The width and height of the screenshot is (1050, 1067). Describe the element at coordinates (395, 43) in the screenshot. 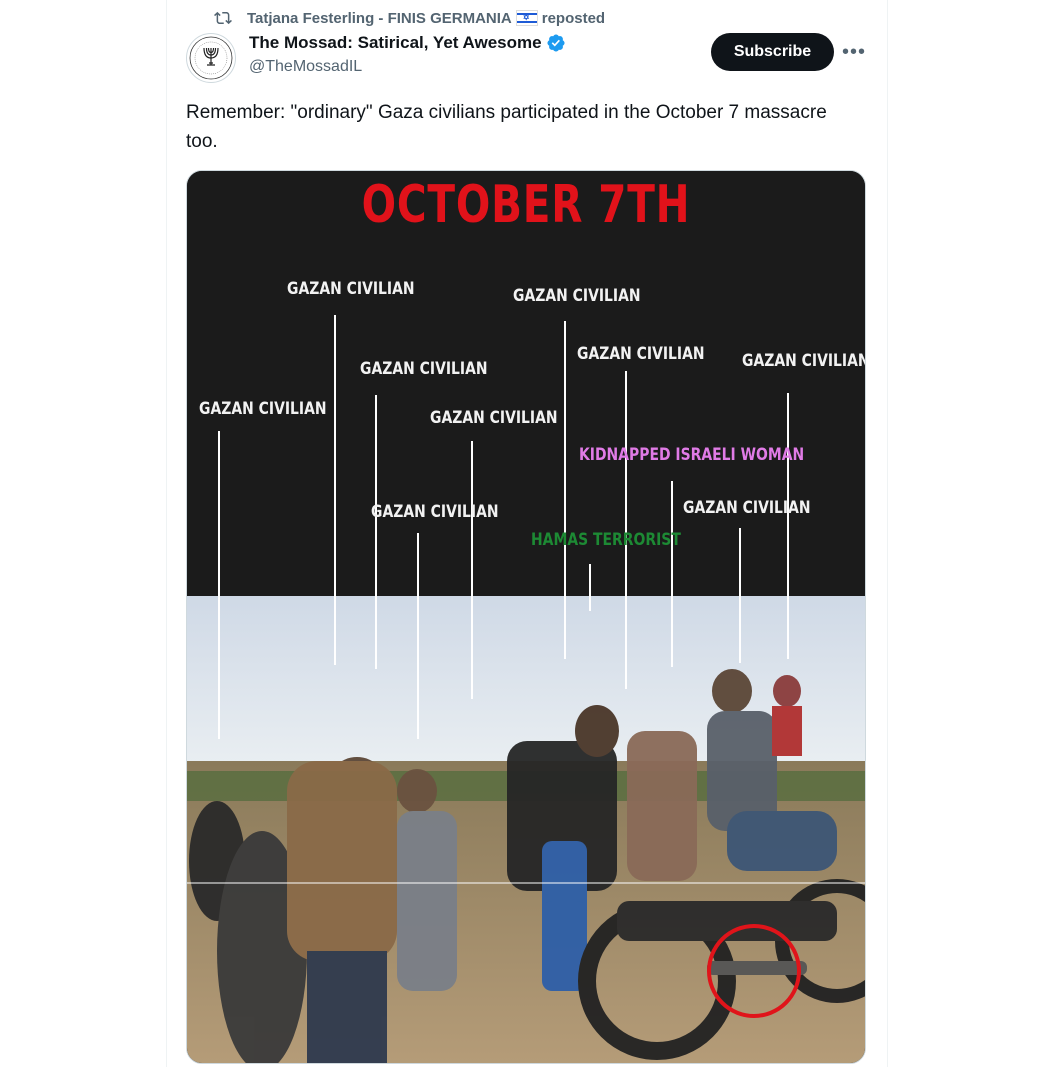

I see `author-name: The Mossad: Satirical, Yet Awesome` at that location.